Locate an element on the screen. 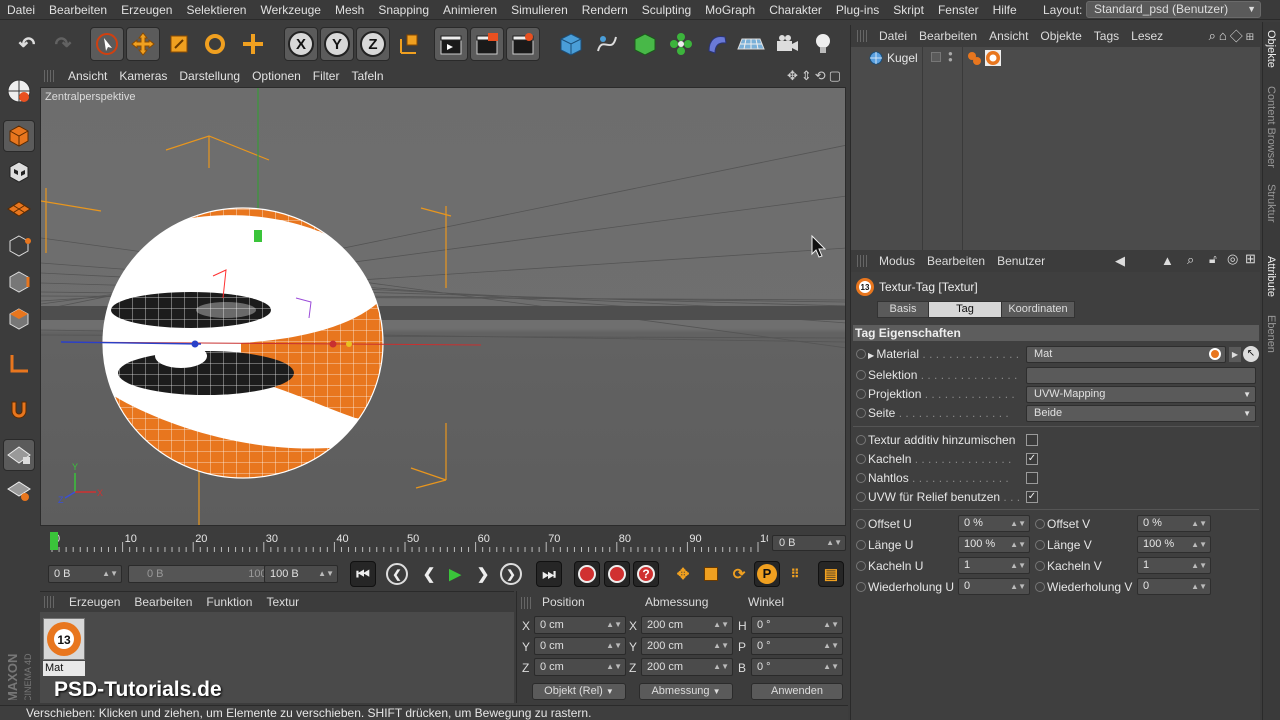 Image resolution: width=1280 pixels, height=720 pixels. mat-menu-erzeugen: Erzeugen is located at coordinates (94, 602).